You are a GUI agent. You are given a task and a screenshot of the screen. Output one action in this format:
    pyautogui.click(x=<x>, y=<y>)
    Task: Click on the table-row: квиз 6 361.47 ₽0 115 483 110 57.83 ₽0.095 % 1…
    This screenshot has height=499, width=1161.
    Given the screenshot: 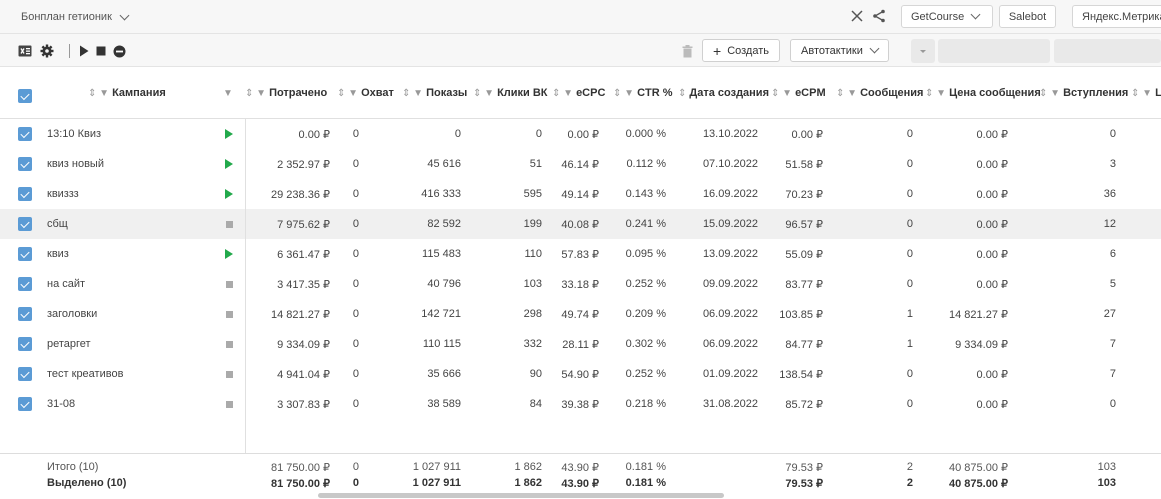 What is the action you would take?
    pyautogui.click(x=580, y=254)
    